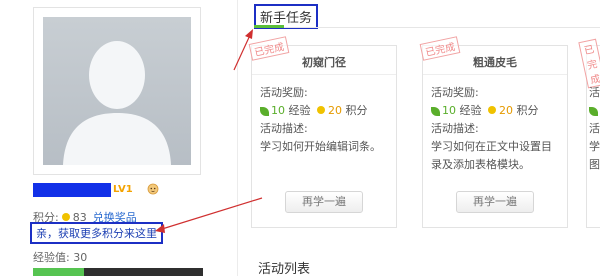  Describe the element at coordinates (320, 146) in the screenshot. I see `task-description: 学习如何开始编辑词条。` at that location.